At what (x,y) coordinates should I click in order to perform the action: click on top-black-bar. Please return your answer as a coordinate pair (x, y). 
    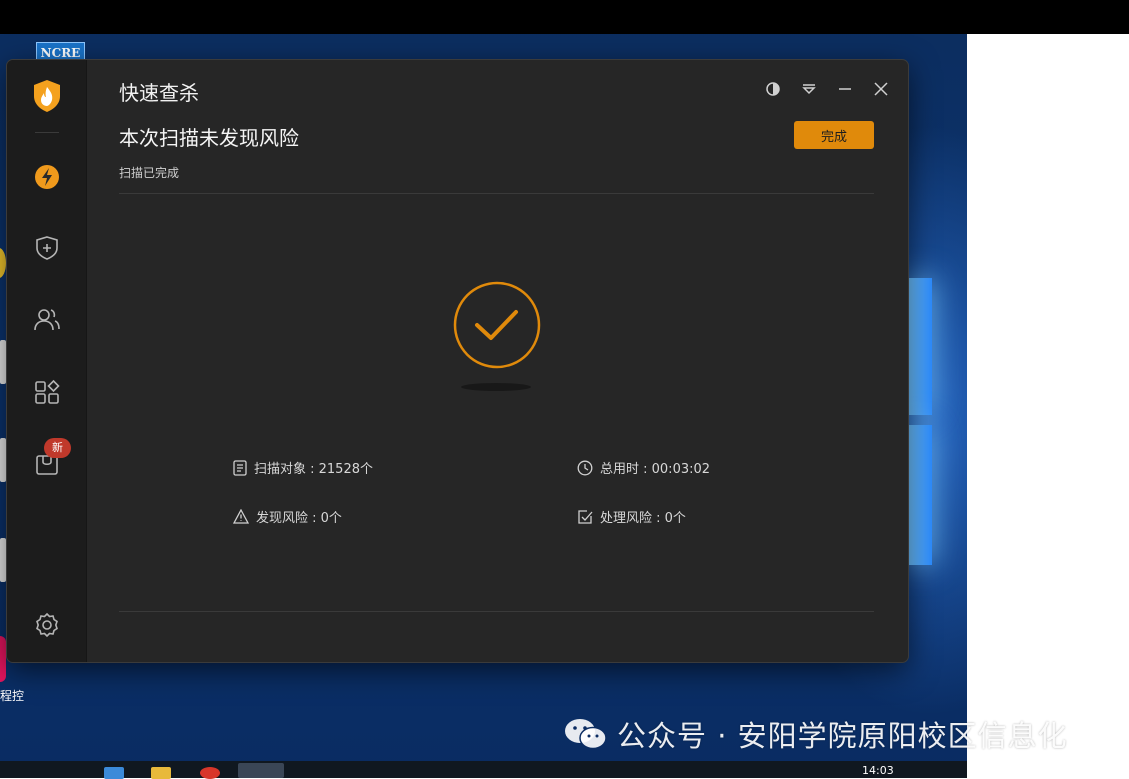
    Looking at the image, I should click on (564, 17).